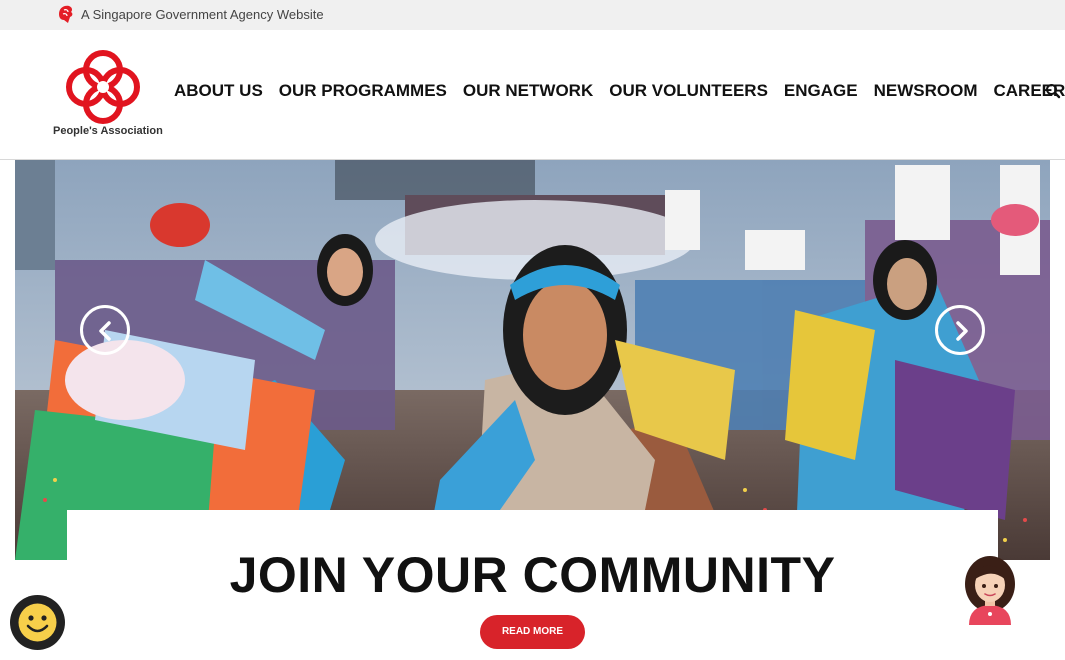 The width and height of the screenshot is (1065, 660). What do you see at coordinates (926, 92) in the screenshot?
I see `nav-item-newsroom: NEWSROOM` at bounding box center [926, 92].